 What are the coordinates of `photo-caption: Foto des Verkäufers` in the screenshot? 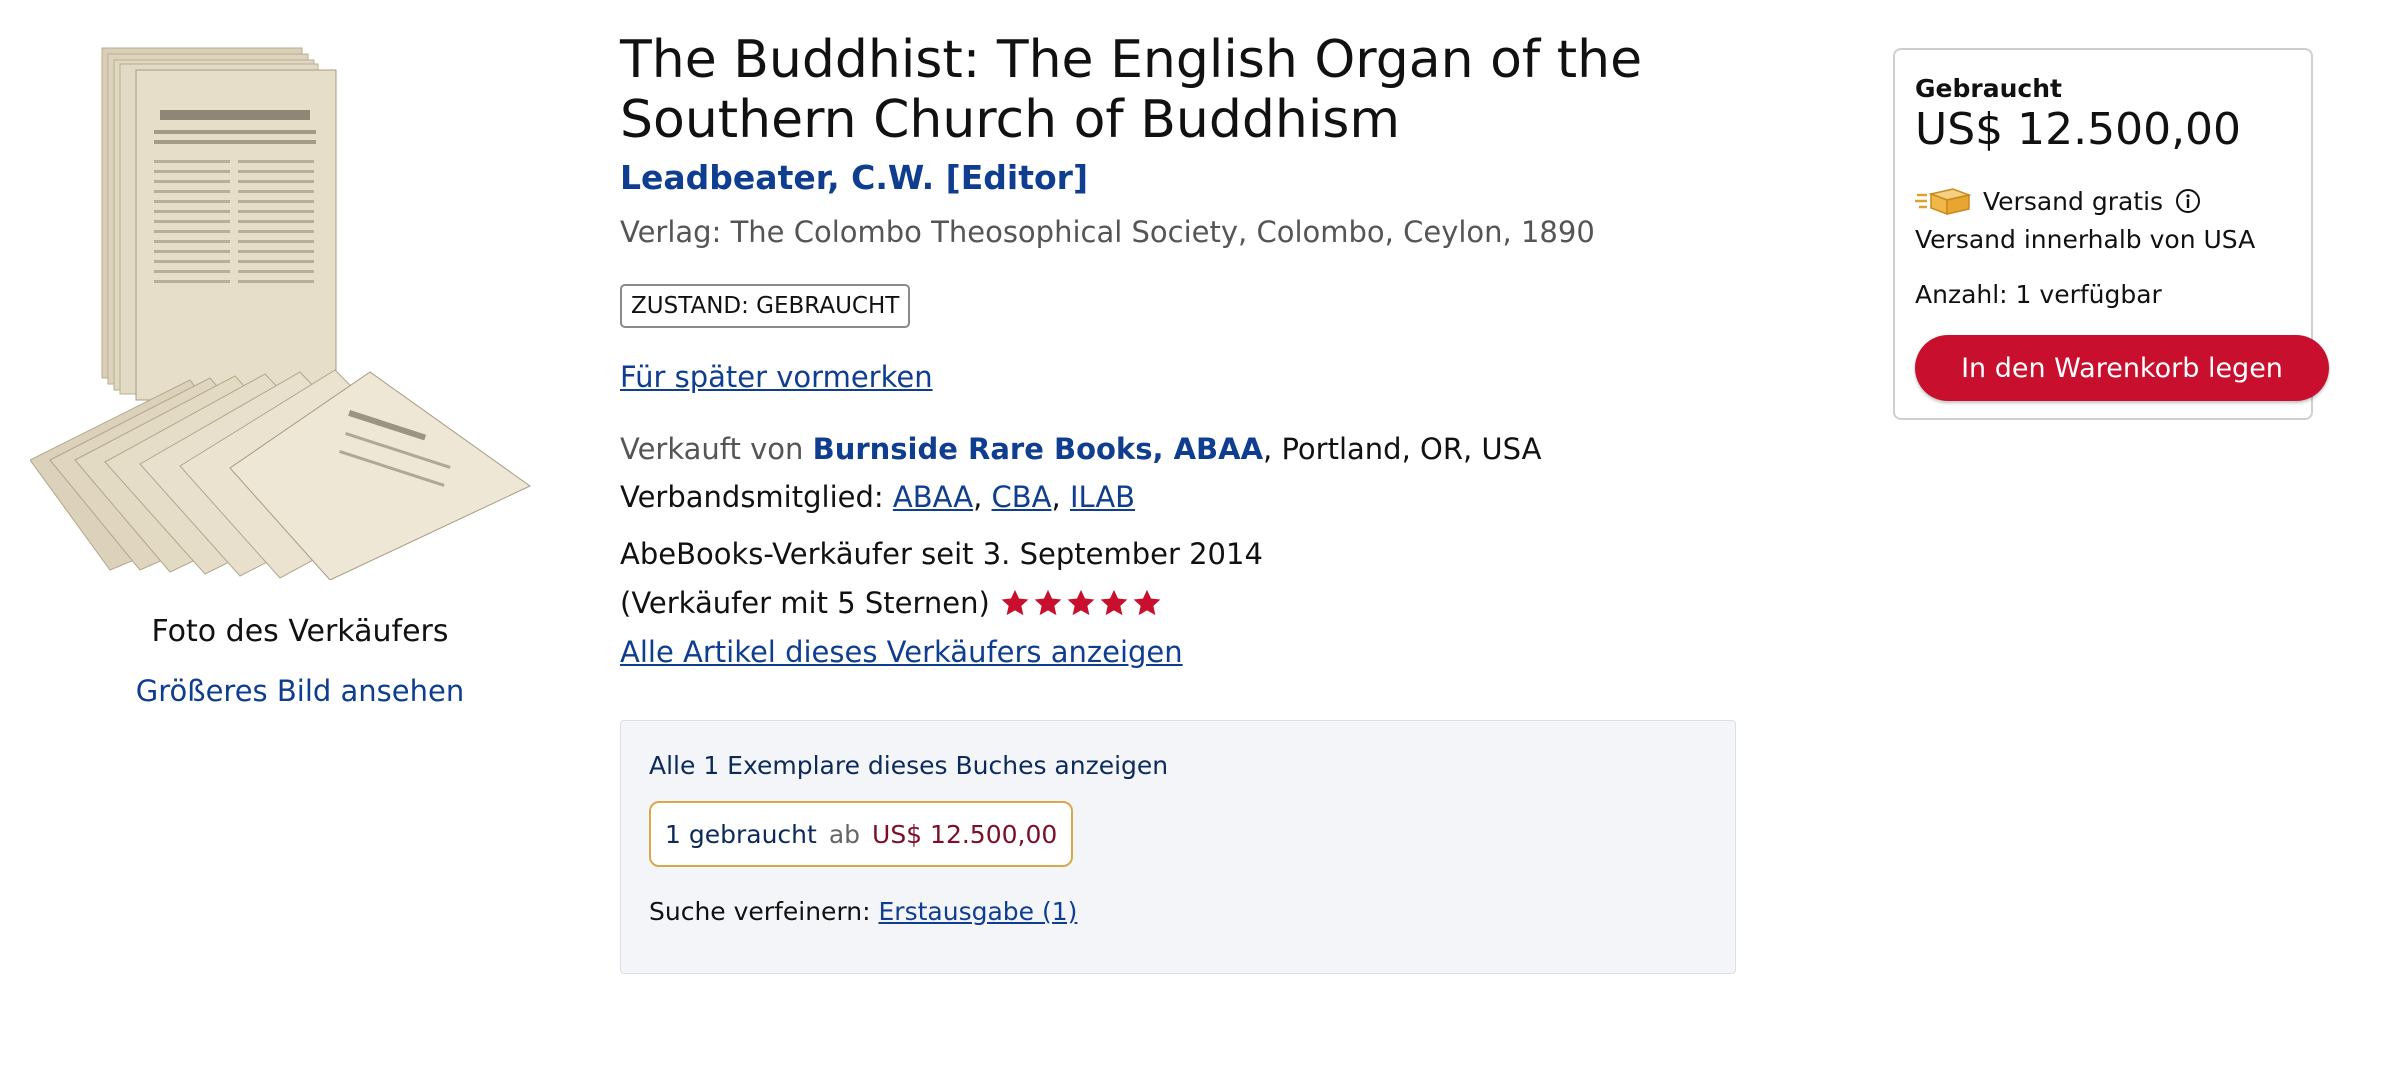 It's located at (300, 631).